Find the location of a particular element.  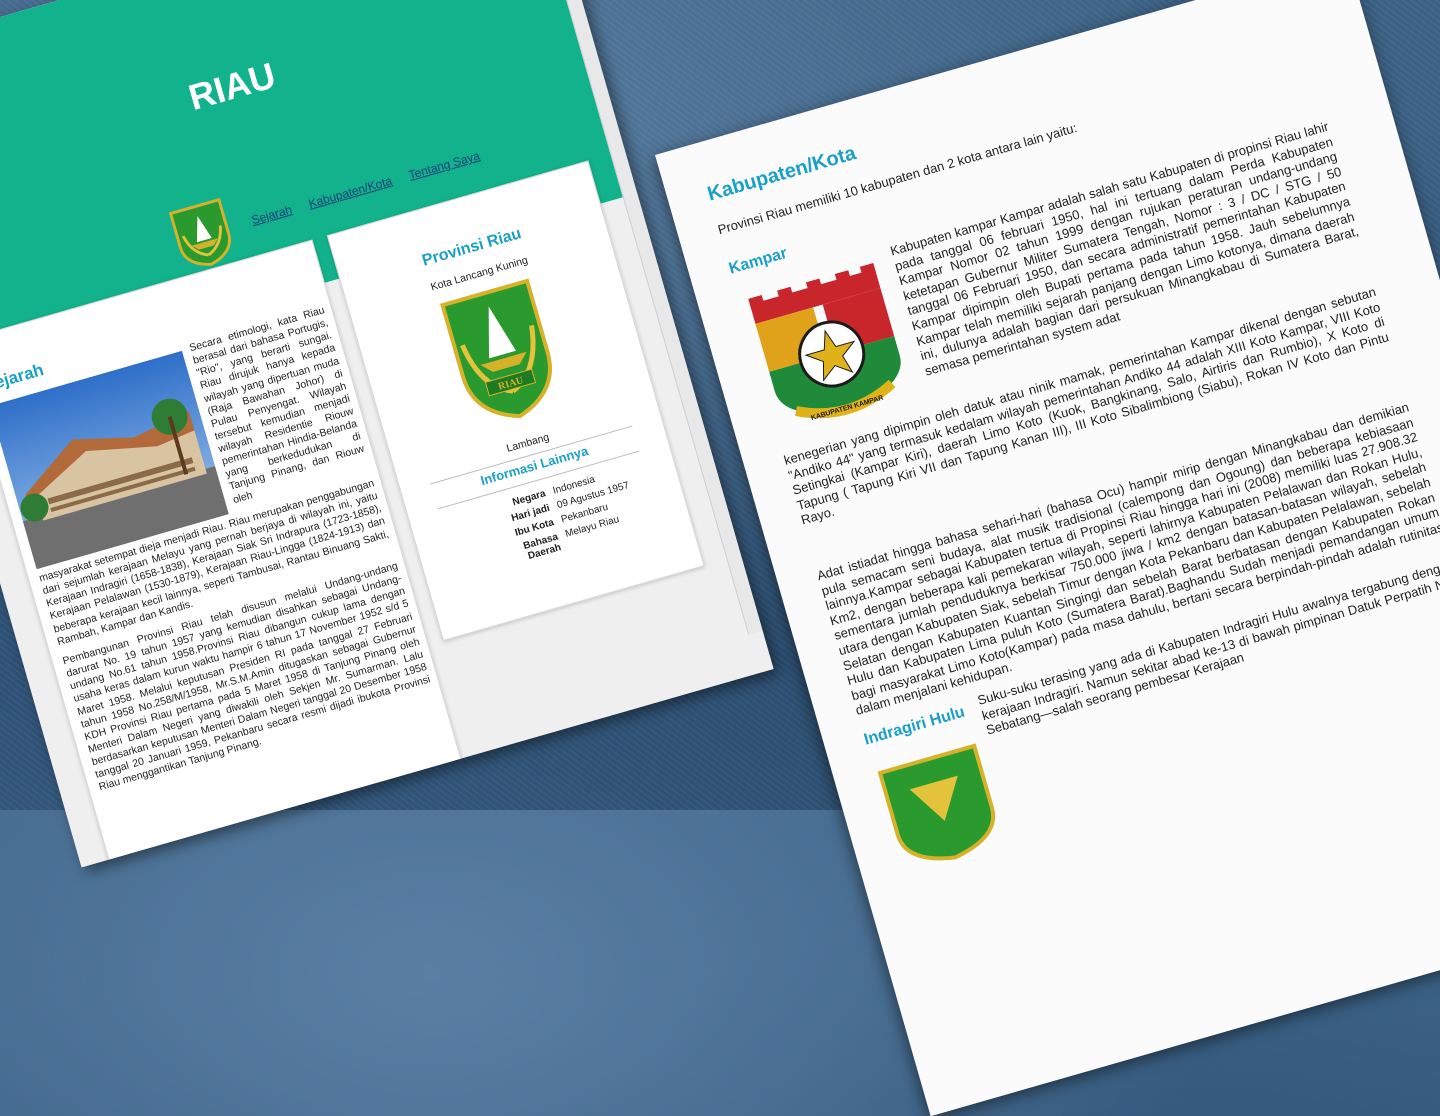

kampar-title: Kampar is located at coordinates (758, 261).